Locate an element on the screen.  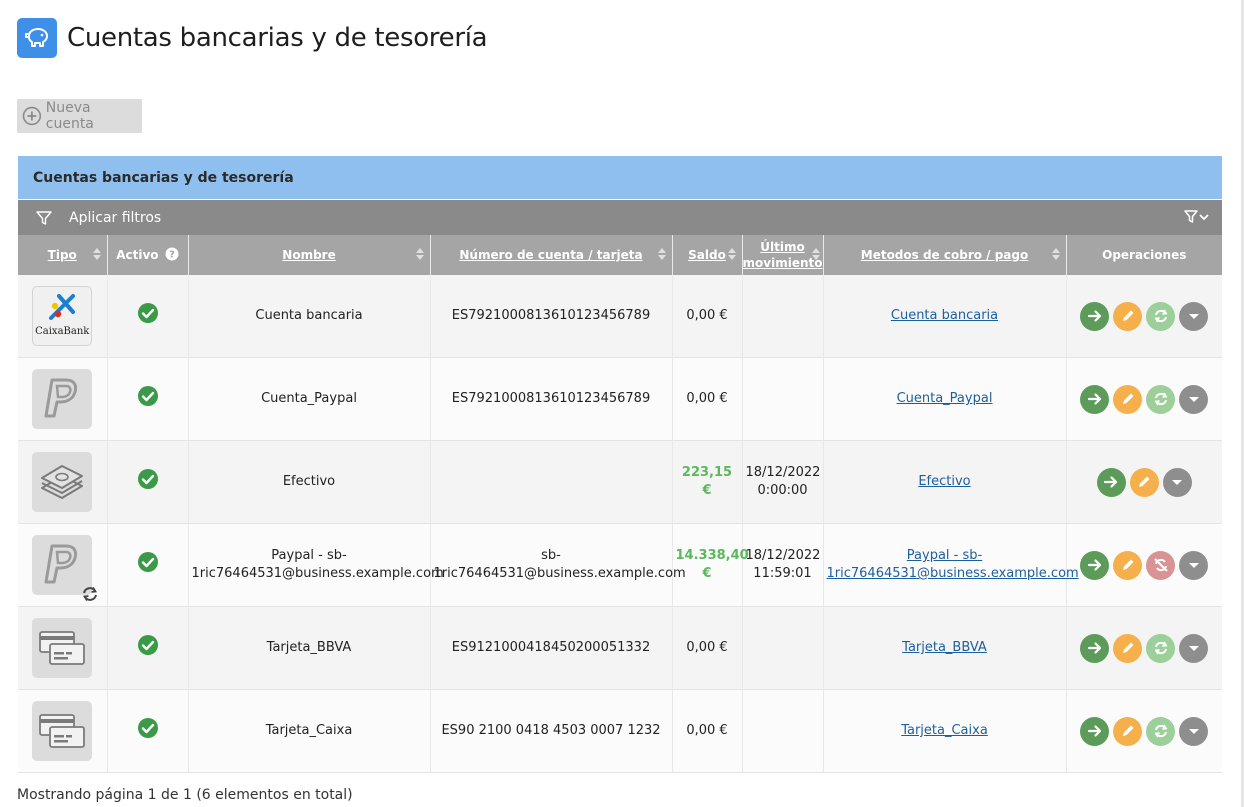
header-metodos: Metodos de cobro / pago is located at coordinates (945, 255).